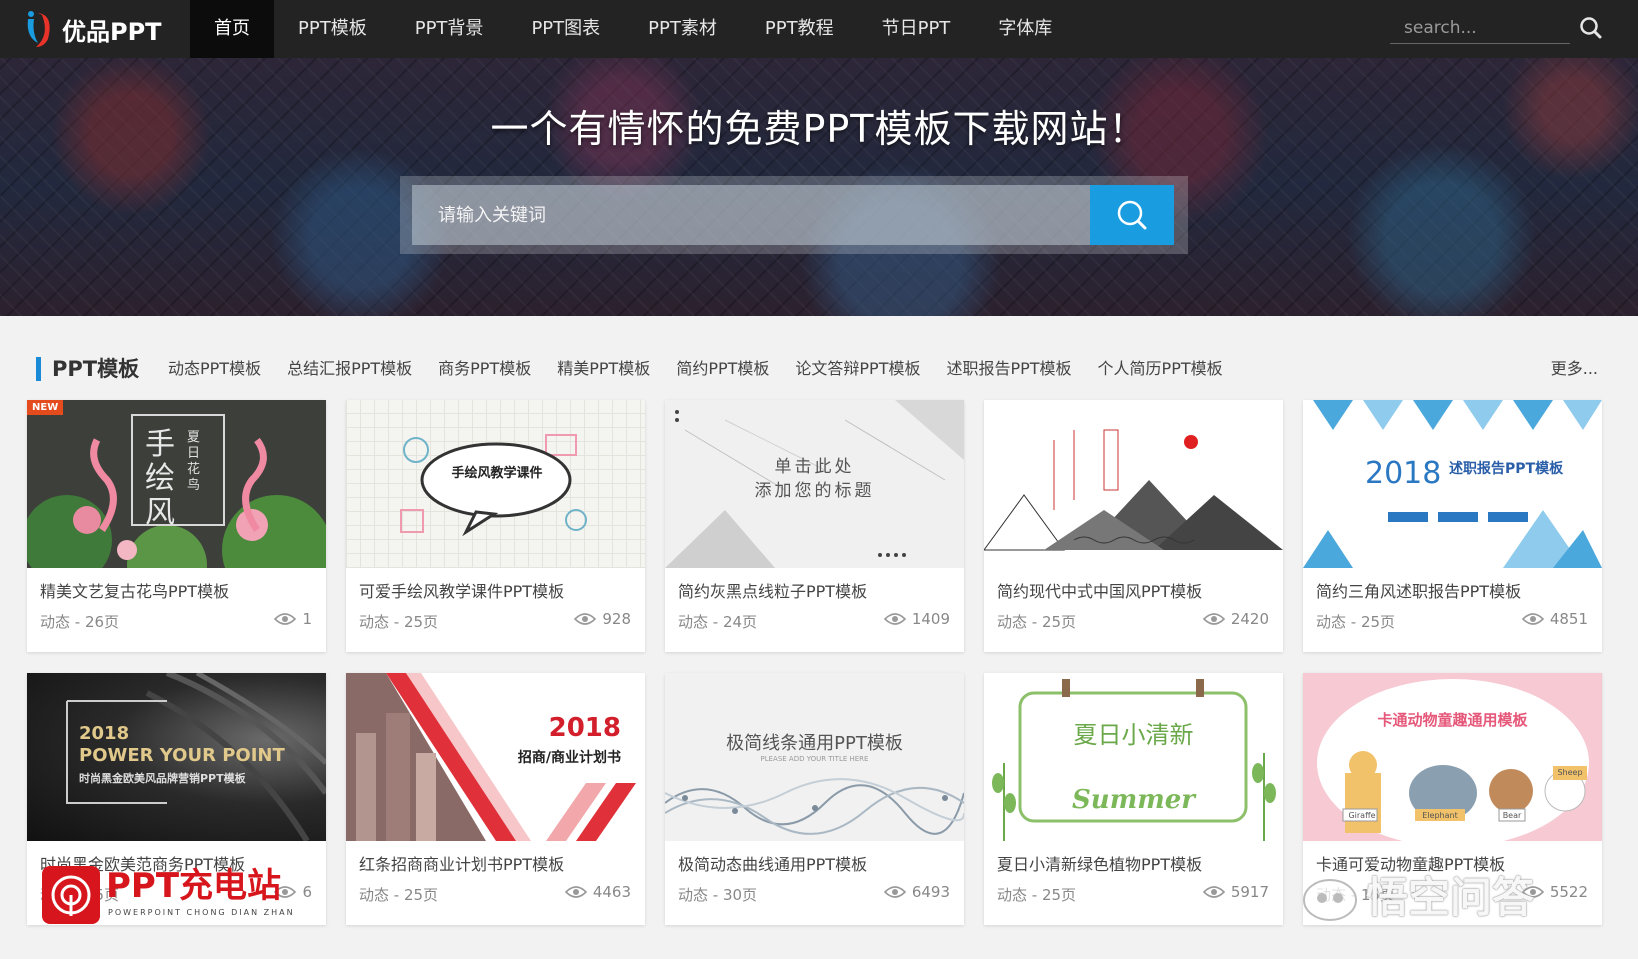  Describe the element at coordinates (484, 369) in the screenshot. I see `category-link-business: 商务PPT模板` at that location.